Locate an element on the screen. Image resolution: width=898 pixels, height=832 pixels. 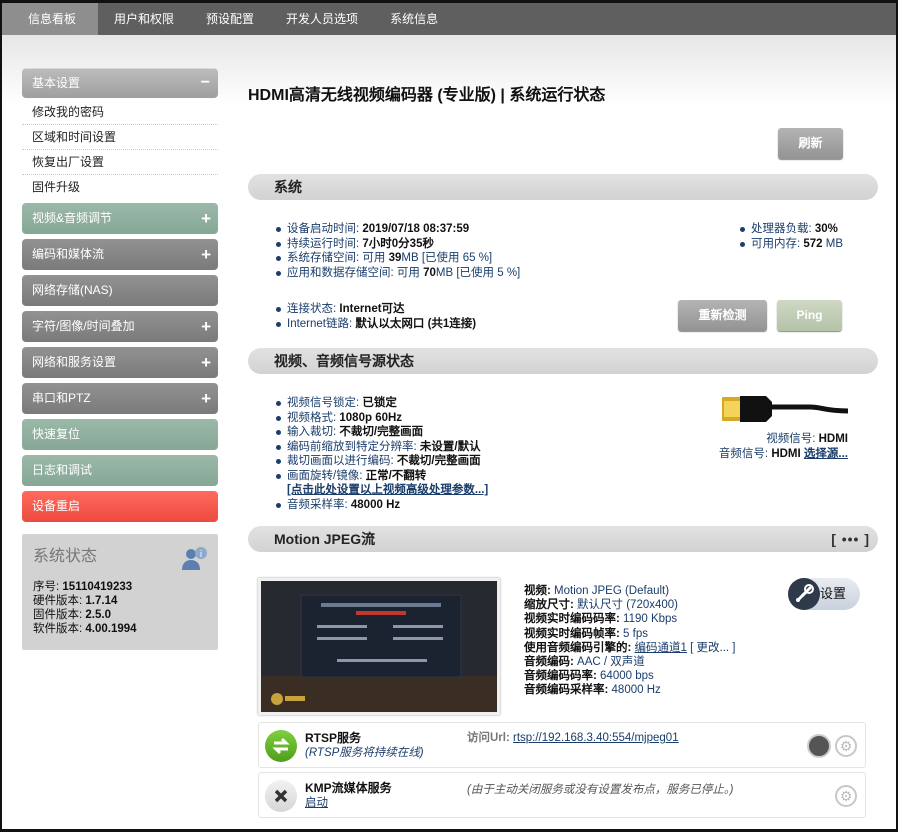
conn-status-label: 连接状态: is located at coordinates (313, 309).